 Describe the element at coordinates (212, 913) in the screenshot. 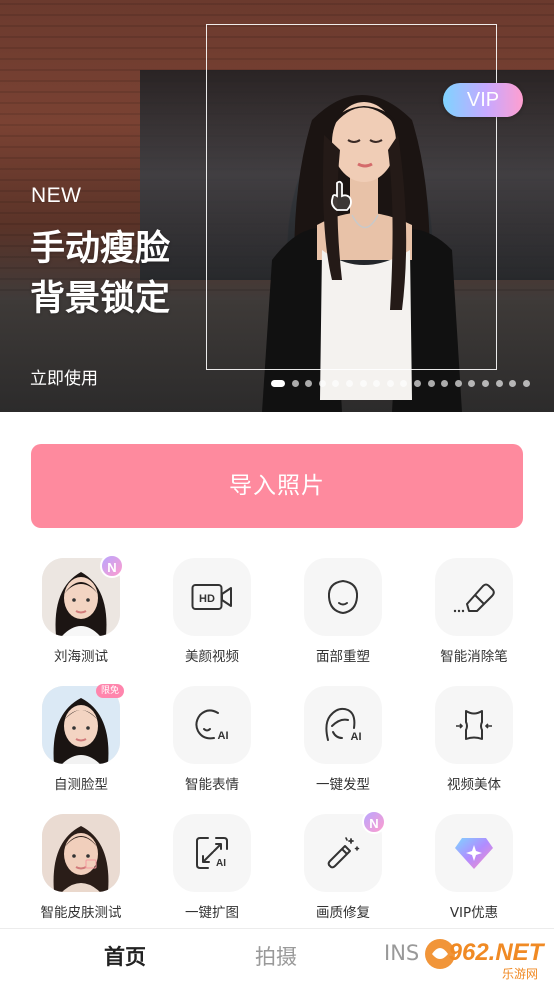

I see `feature-label: 一键扩图` at that location.